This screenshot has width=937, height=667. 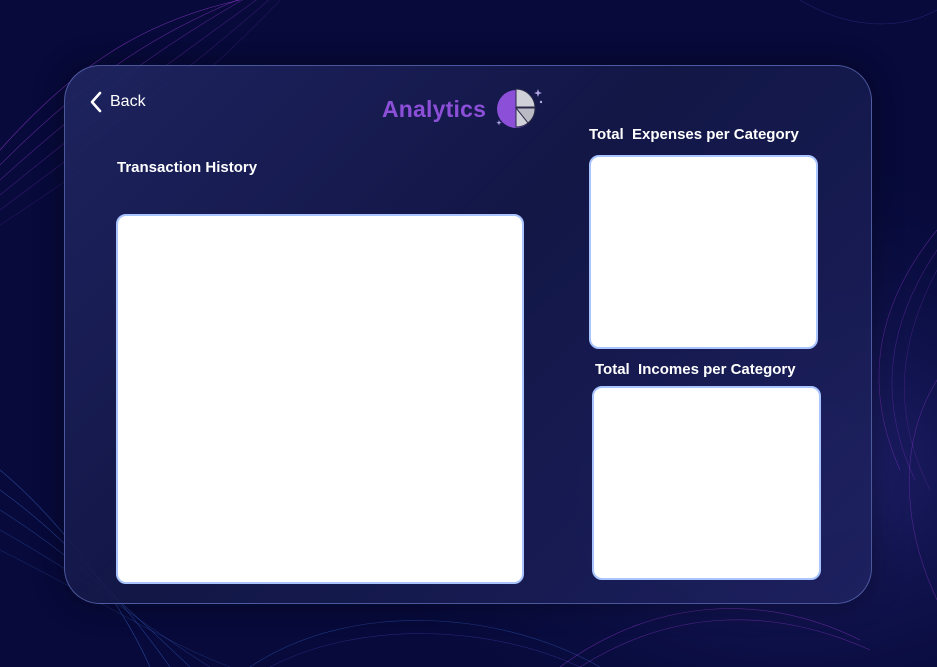 I want to click on expenses-per-category-card, so click(x=703, y=252).